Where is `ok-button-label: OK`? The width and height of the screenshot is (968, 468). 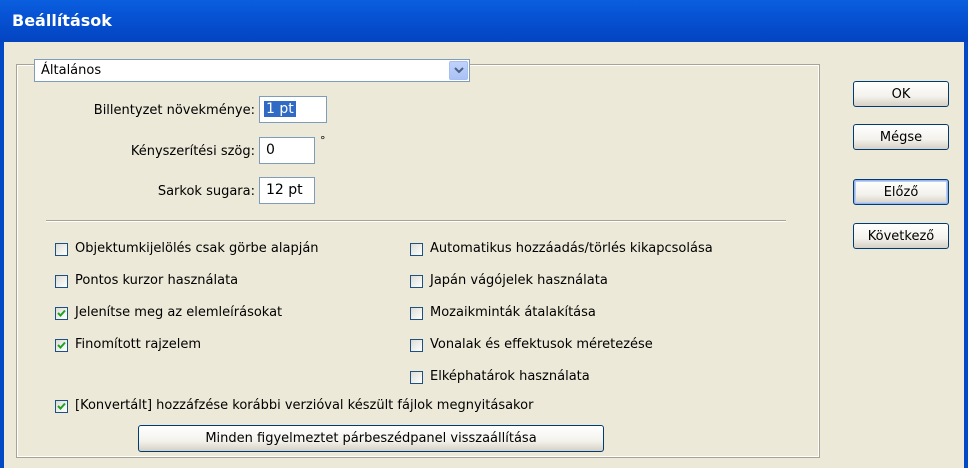
ok-button-label: OK is located at coordinates (901, 94).